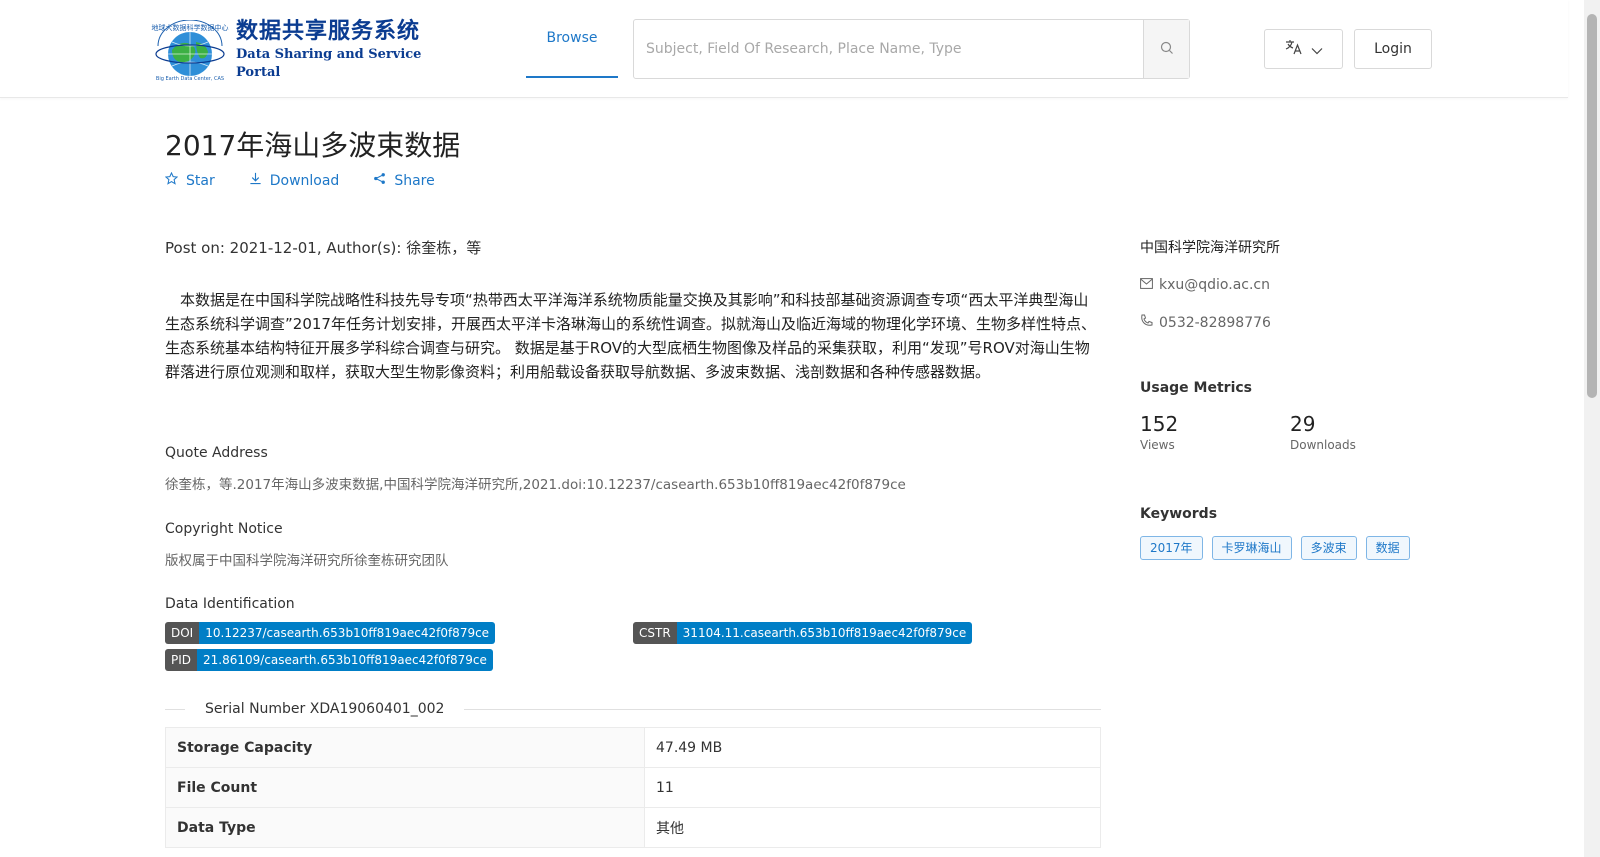 This screenshot has height=857, width=1600. I want to click on mail-icon, so click(1146, 285).